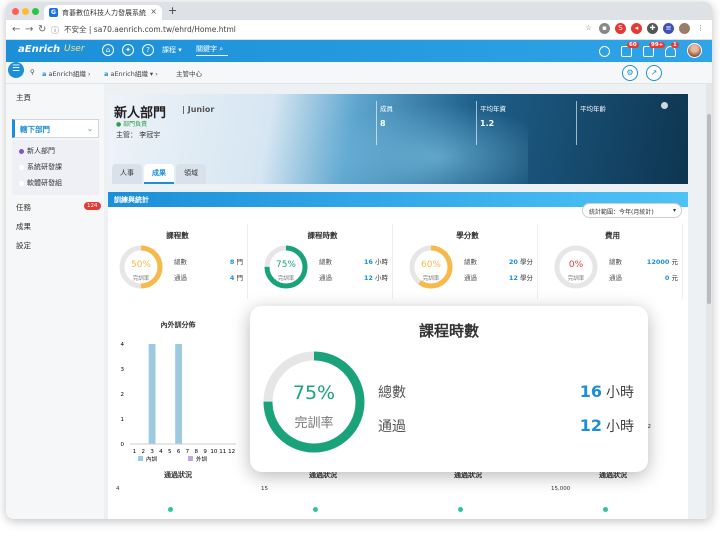  Describe the element at coordinates (53, 12) in the screenshot. I see `favicon-icon: G` at that location.